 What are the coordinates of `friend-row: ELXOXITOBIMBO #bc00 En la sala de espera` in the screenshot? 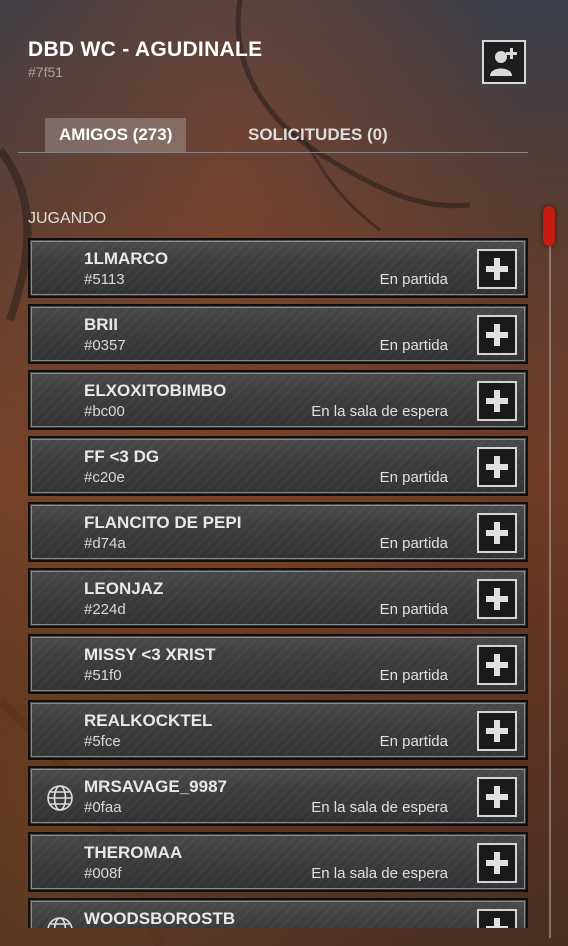 It's located at (278, 400).